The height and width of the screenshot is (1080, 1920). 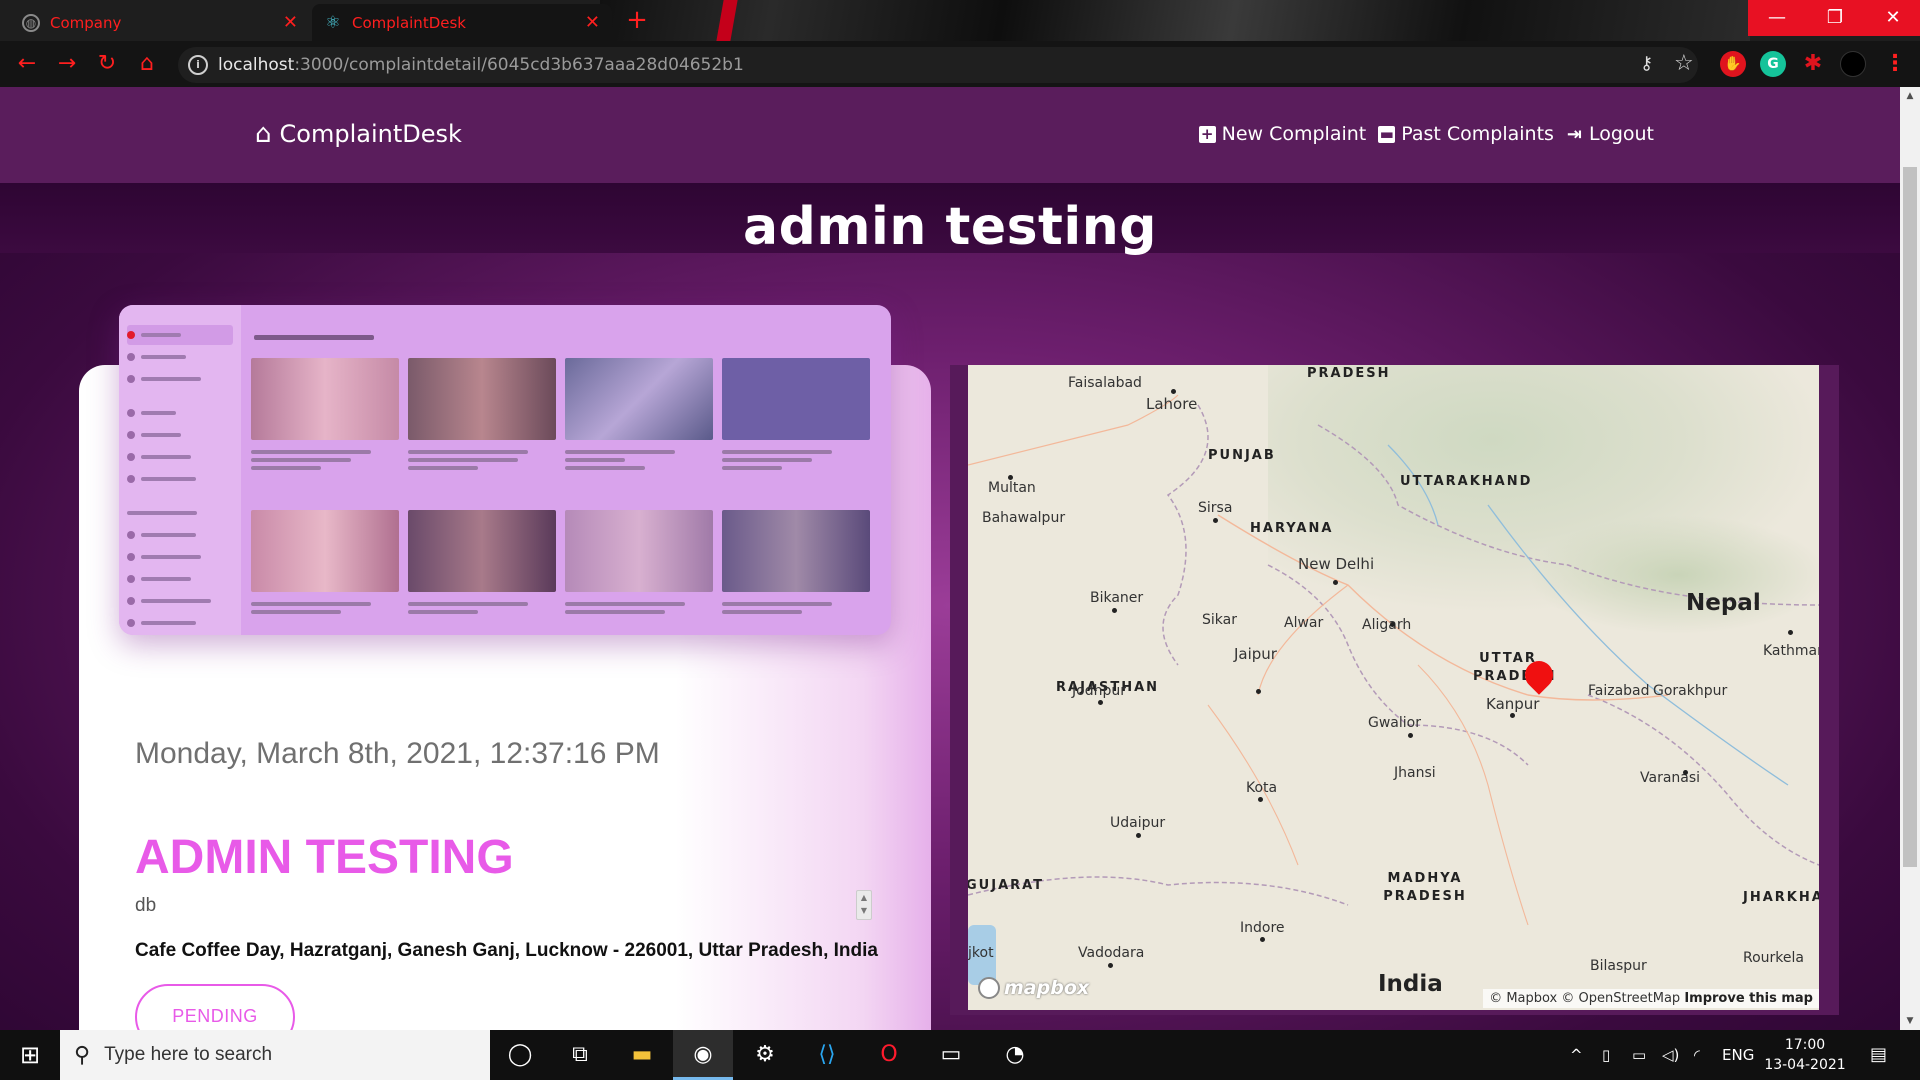 What do you see at coordinates (27, 64) in the screenshot?
I see `back-arrow-icon: ←` at bounding box center [27, 64].